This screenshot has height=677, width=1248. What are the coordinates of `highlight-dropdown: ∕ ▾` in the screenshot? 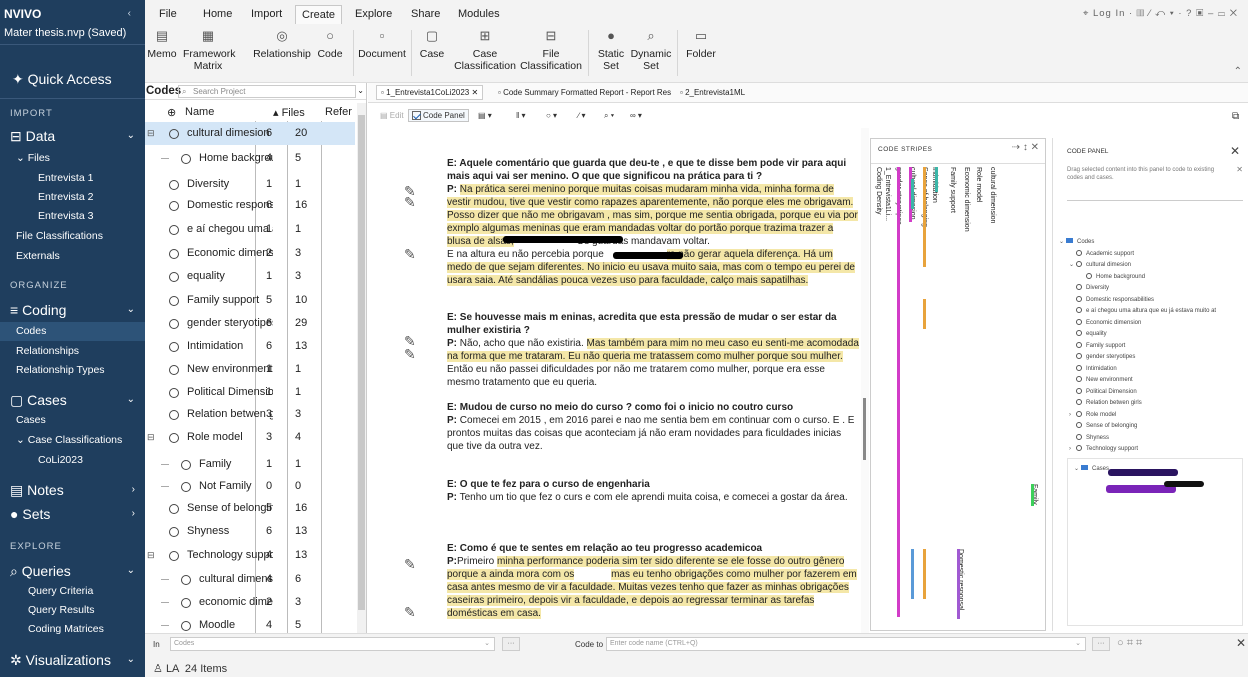 It's located at (582, 115).